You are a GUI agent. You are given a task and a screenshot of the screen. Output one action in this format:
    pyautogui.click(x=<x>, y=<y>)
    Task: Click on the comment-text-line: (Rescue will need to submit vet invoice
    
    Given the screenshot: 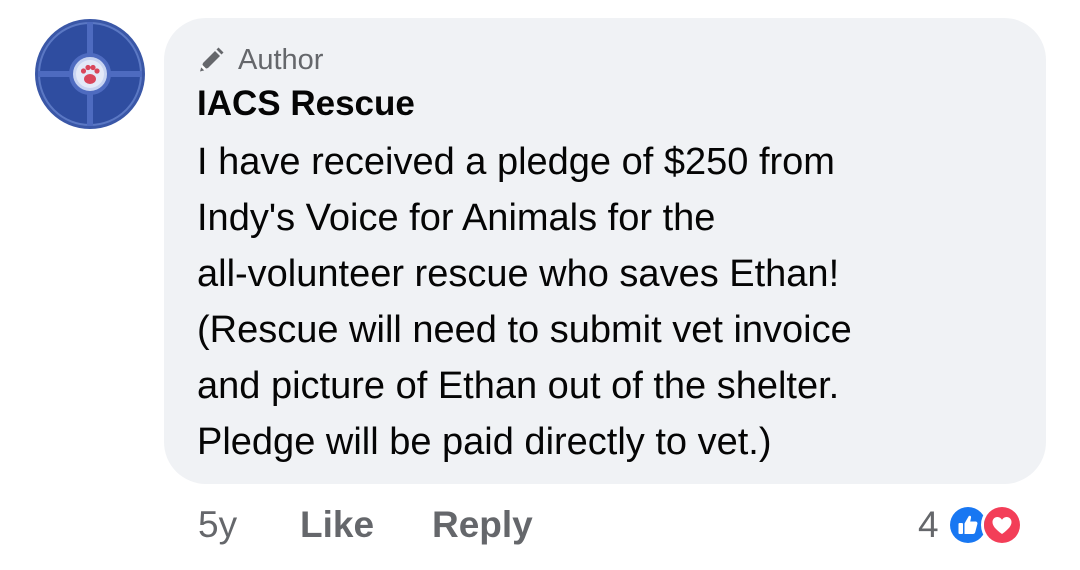 What is the action you would take?
    pyautogui.click(x=524, y=330)
    